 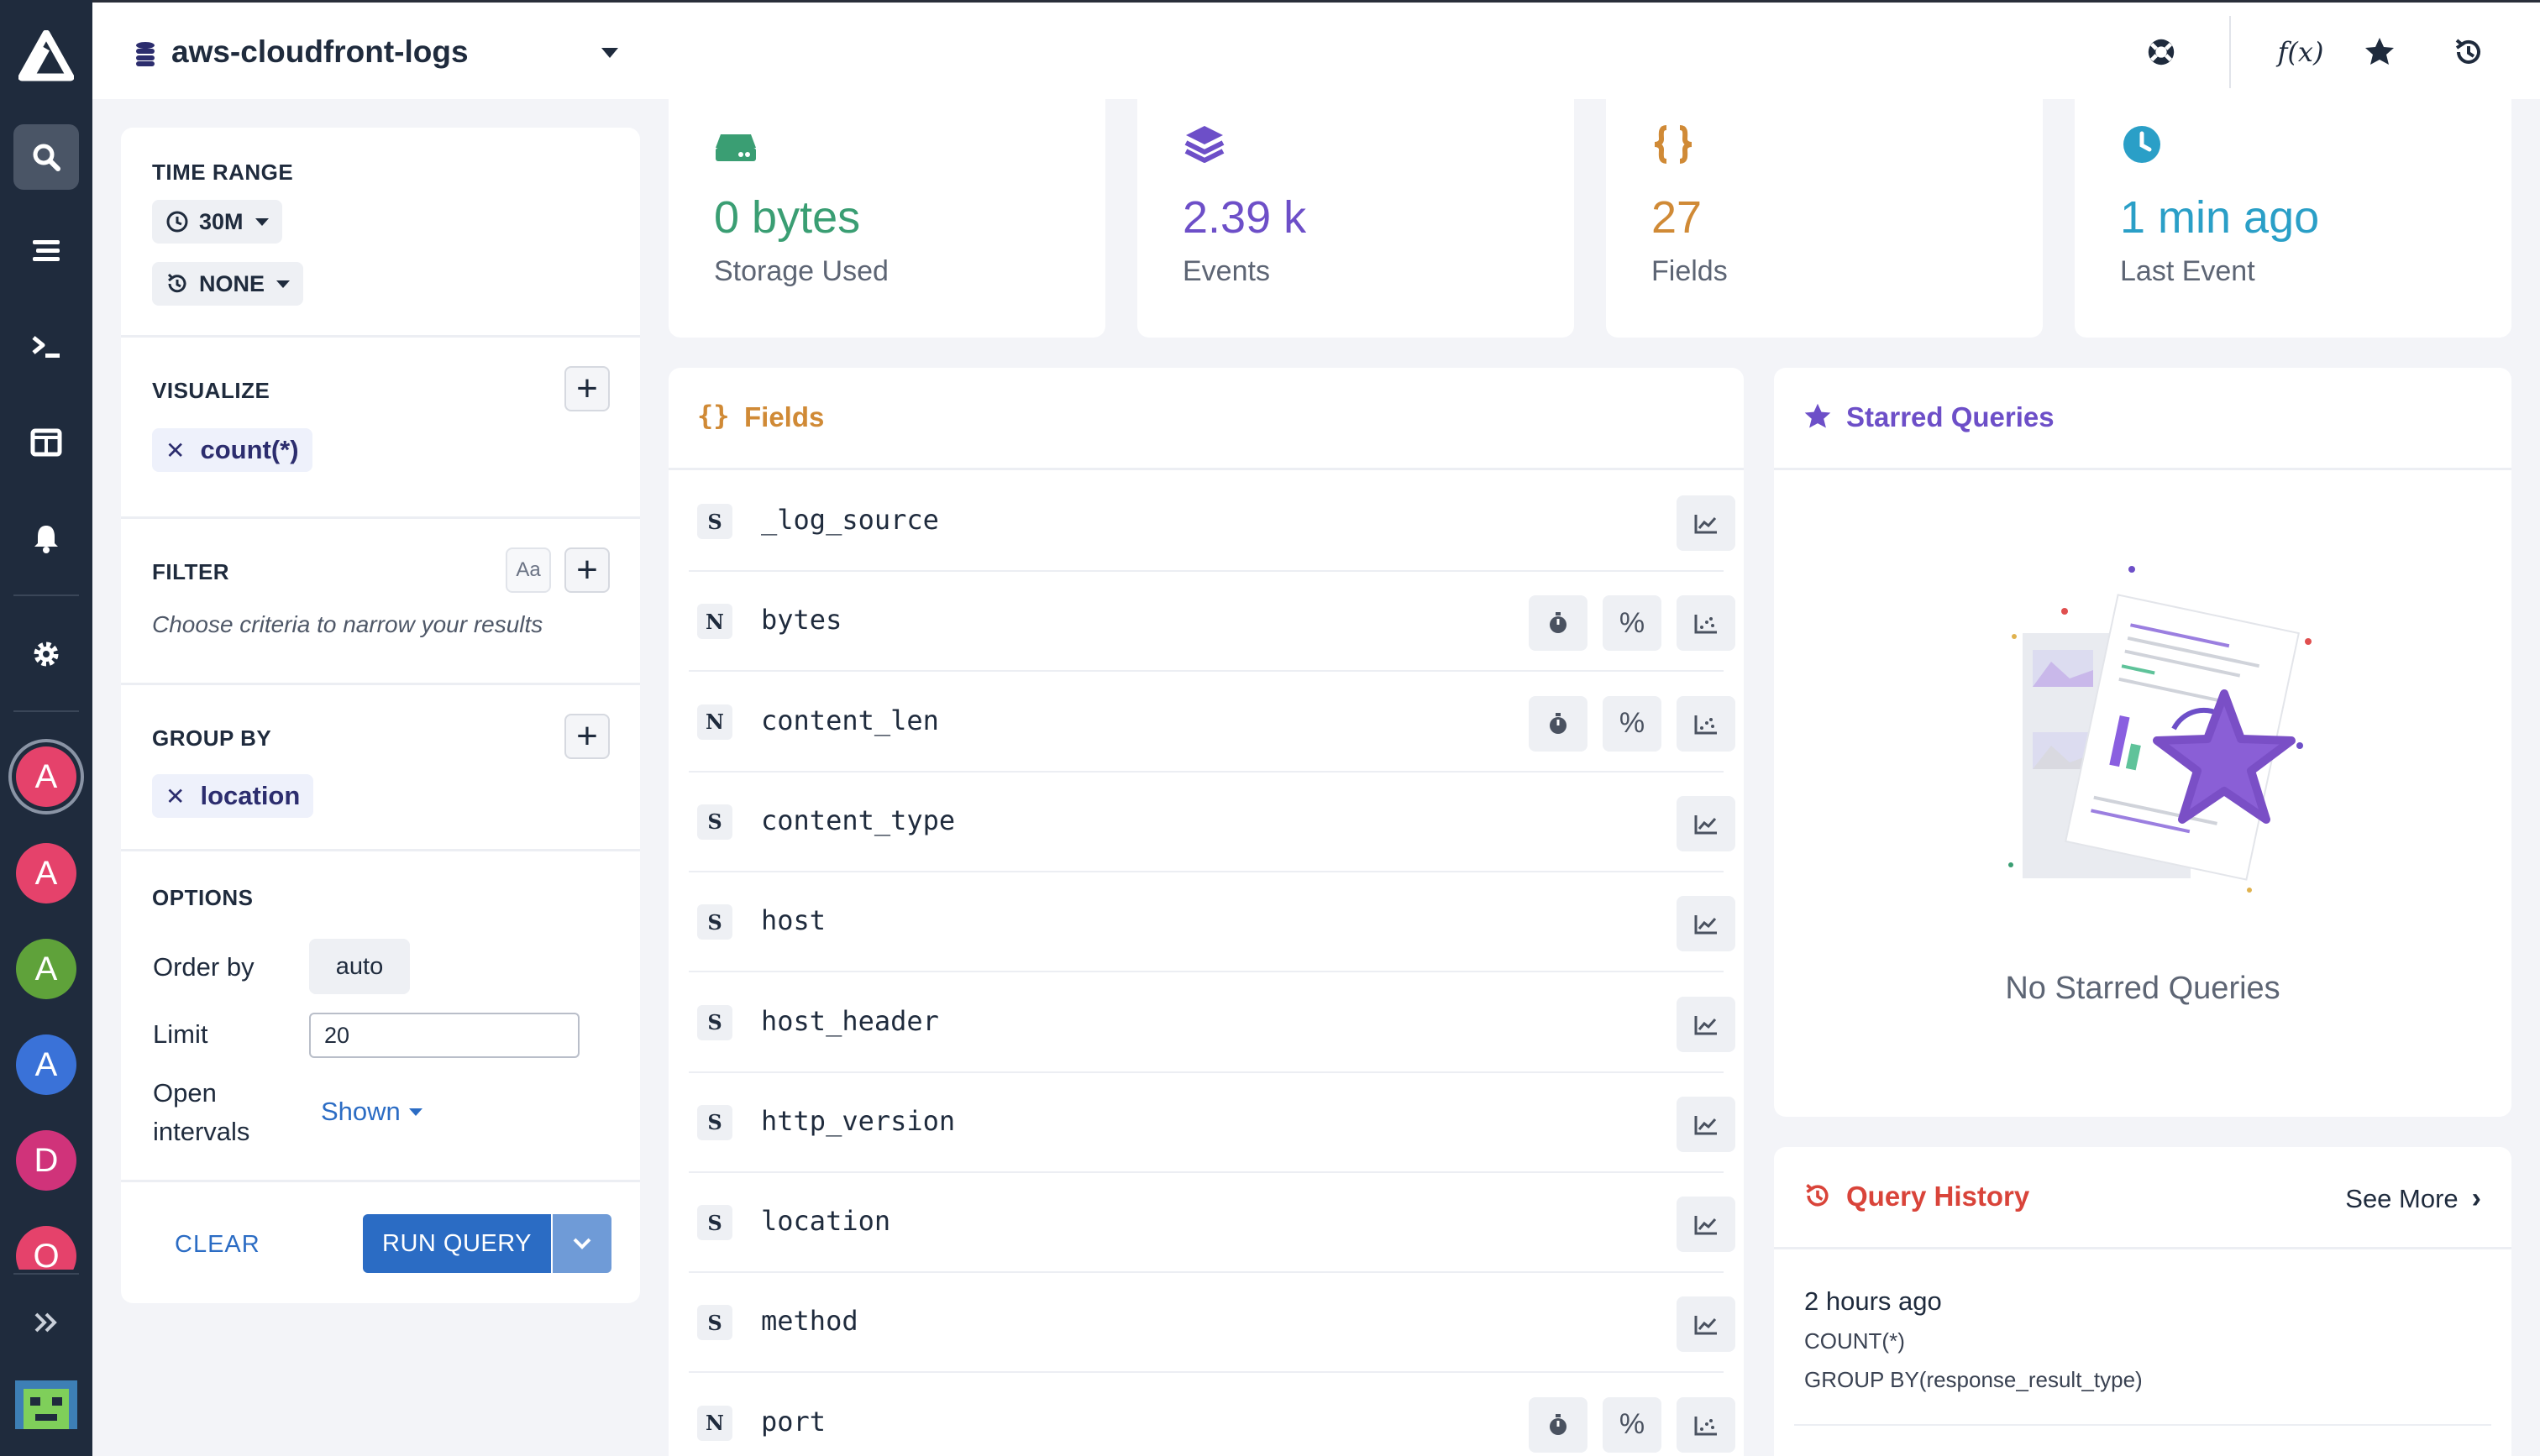 What do you see at coordinates (46, 1322) in the screenshot?
I see `nav-expand` at bounding box center [46, 1322].